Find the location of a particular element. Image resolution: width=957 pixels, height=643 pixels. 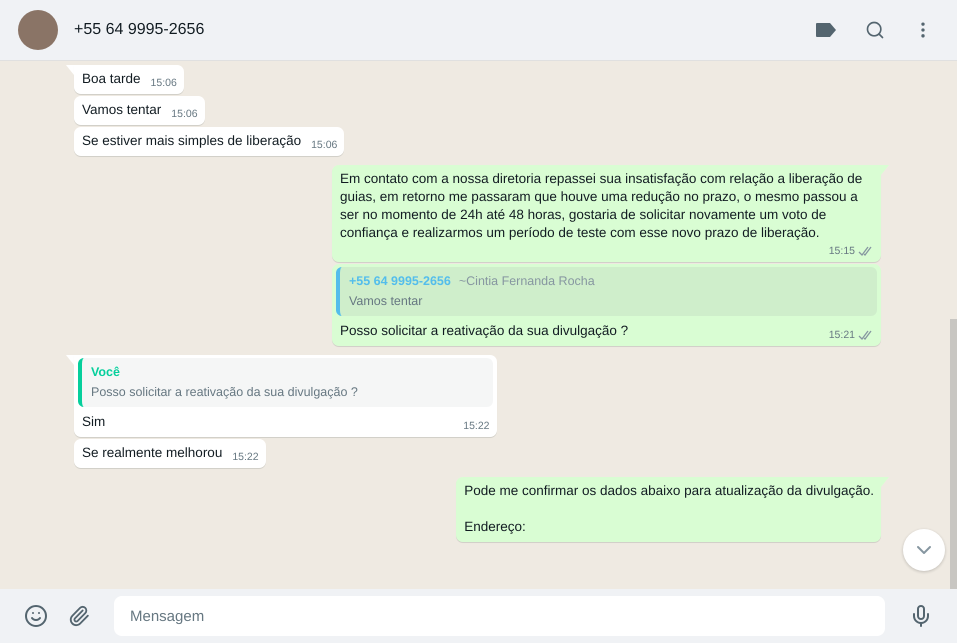

message-input: Mensagem is located at coordinates (499, 616).